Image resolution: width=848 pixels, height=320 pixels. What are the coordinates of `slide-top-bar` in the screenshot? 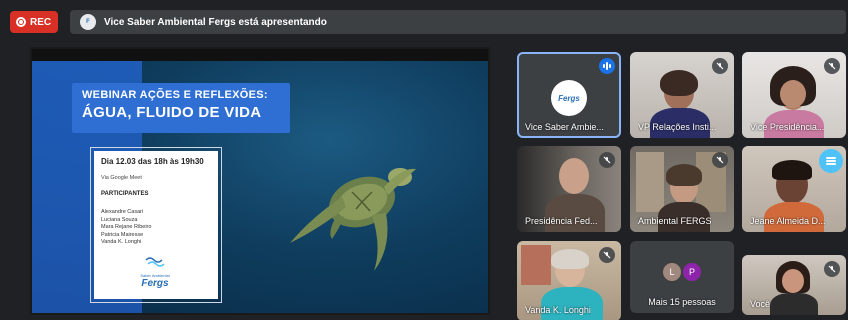 It's located at (260, 54).